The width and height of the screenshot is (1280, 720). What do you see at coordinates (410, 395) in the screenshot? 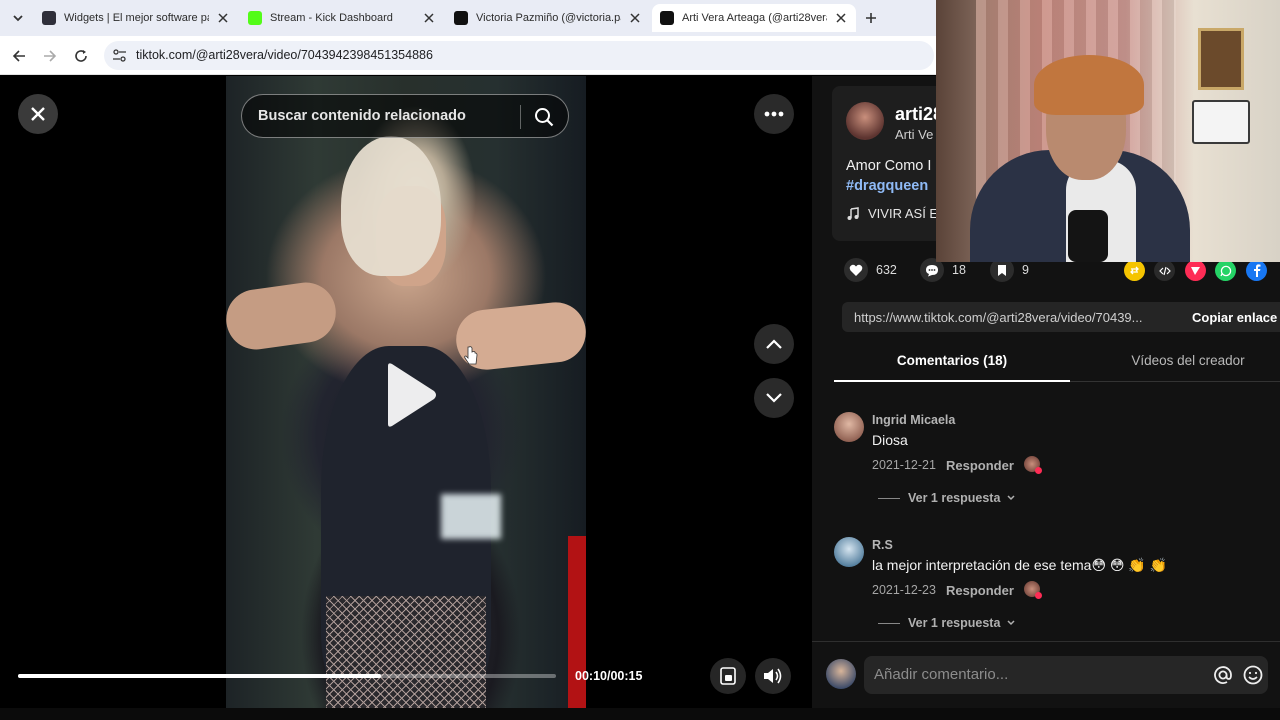
I see `play-icon` at bounding box center [410, 395].